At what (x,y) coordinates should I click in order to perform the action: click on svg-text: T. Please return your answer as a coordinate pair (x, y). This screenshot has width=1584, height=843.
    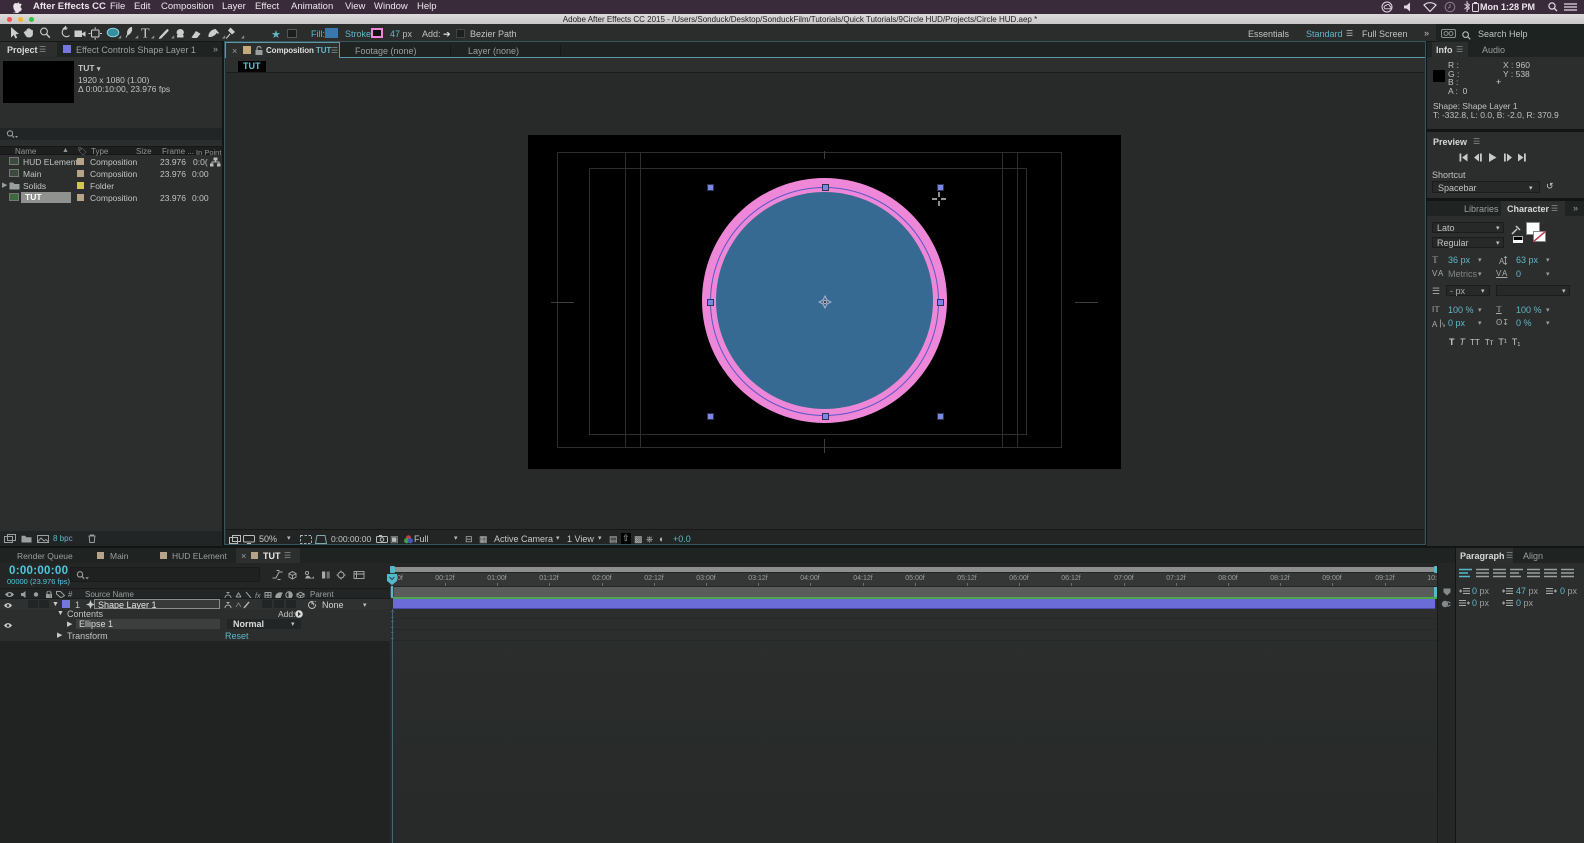
    Looking at the image, I should click on (145, 34).